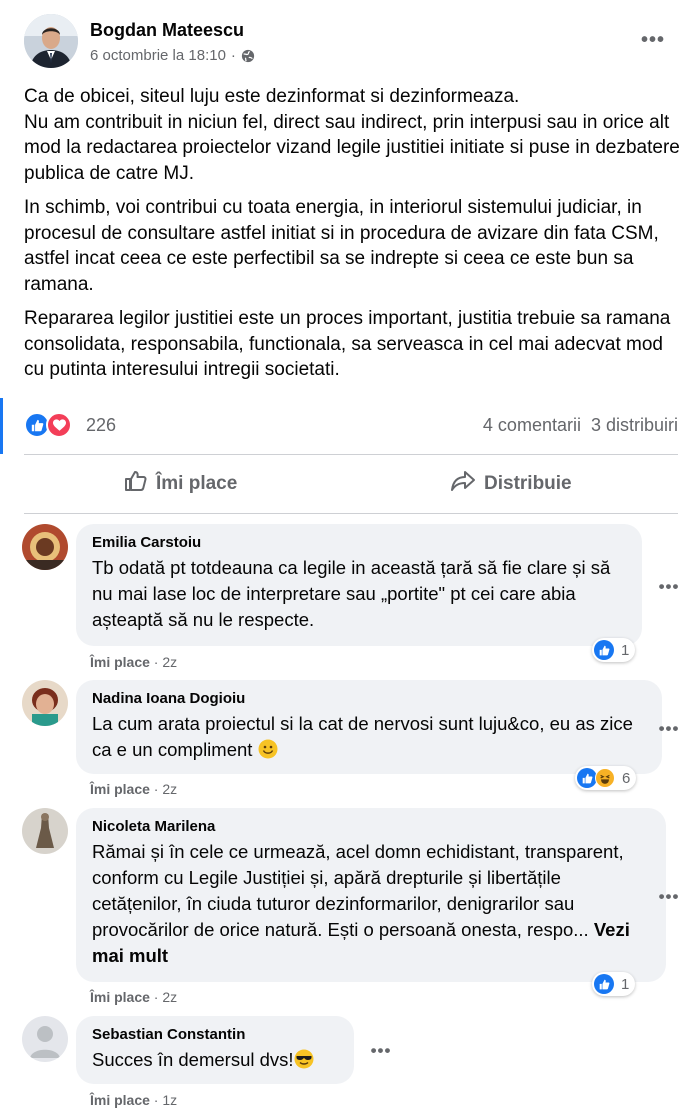  What do you see at coordinates (634, 425) in the screenshot?
I see `shares-count-link: 3 distribuiri` at bounding box center [634, 425].